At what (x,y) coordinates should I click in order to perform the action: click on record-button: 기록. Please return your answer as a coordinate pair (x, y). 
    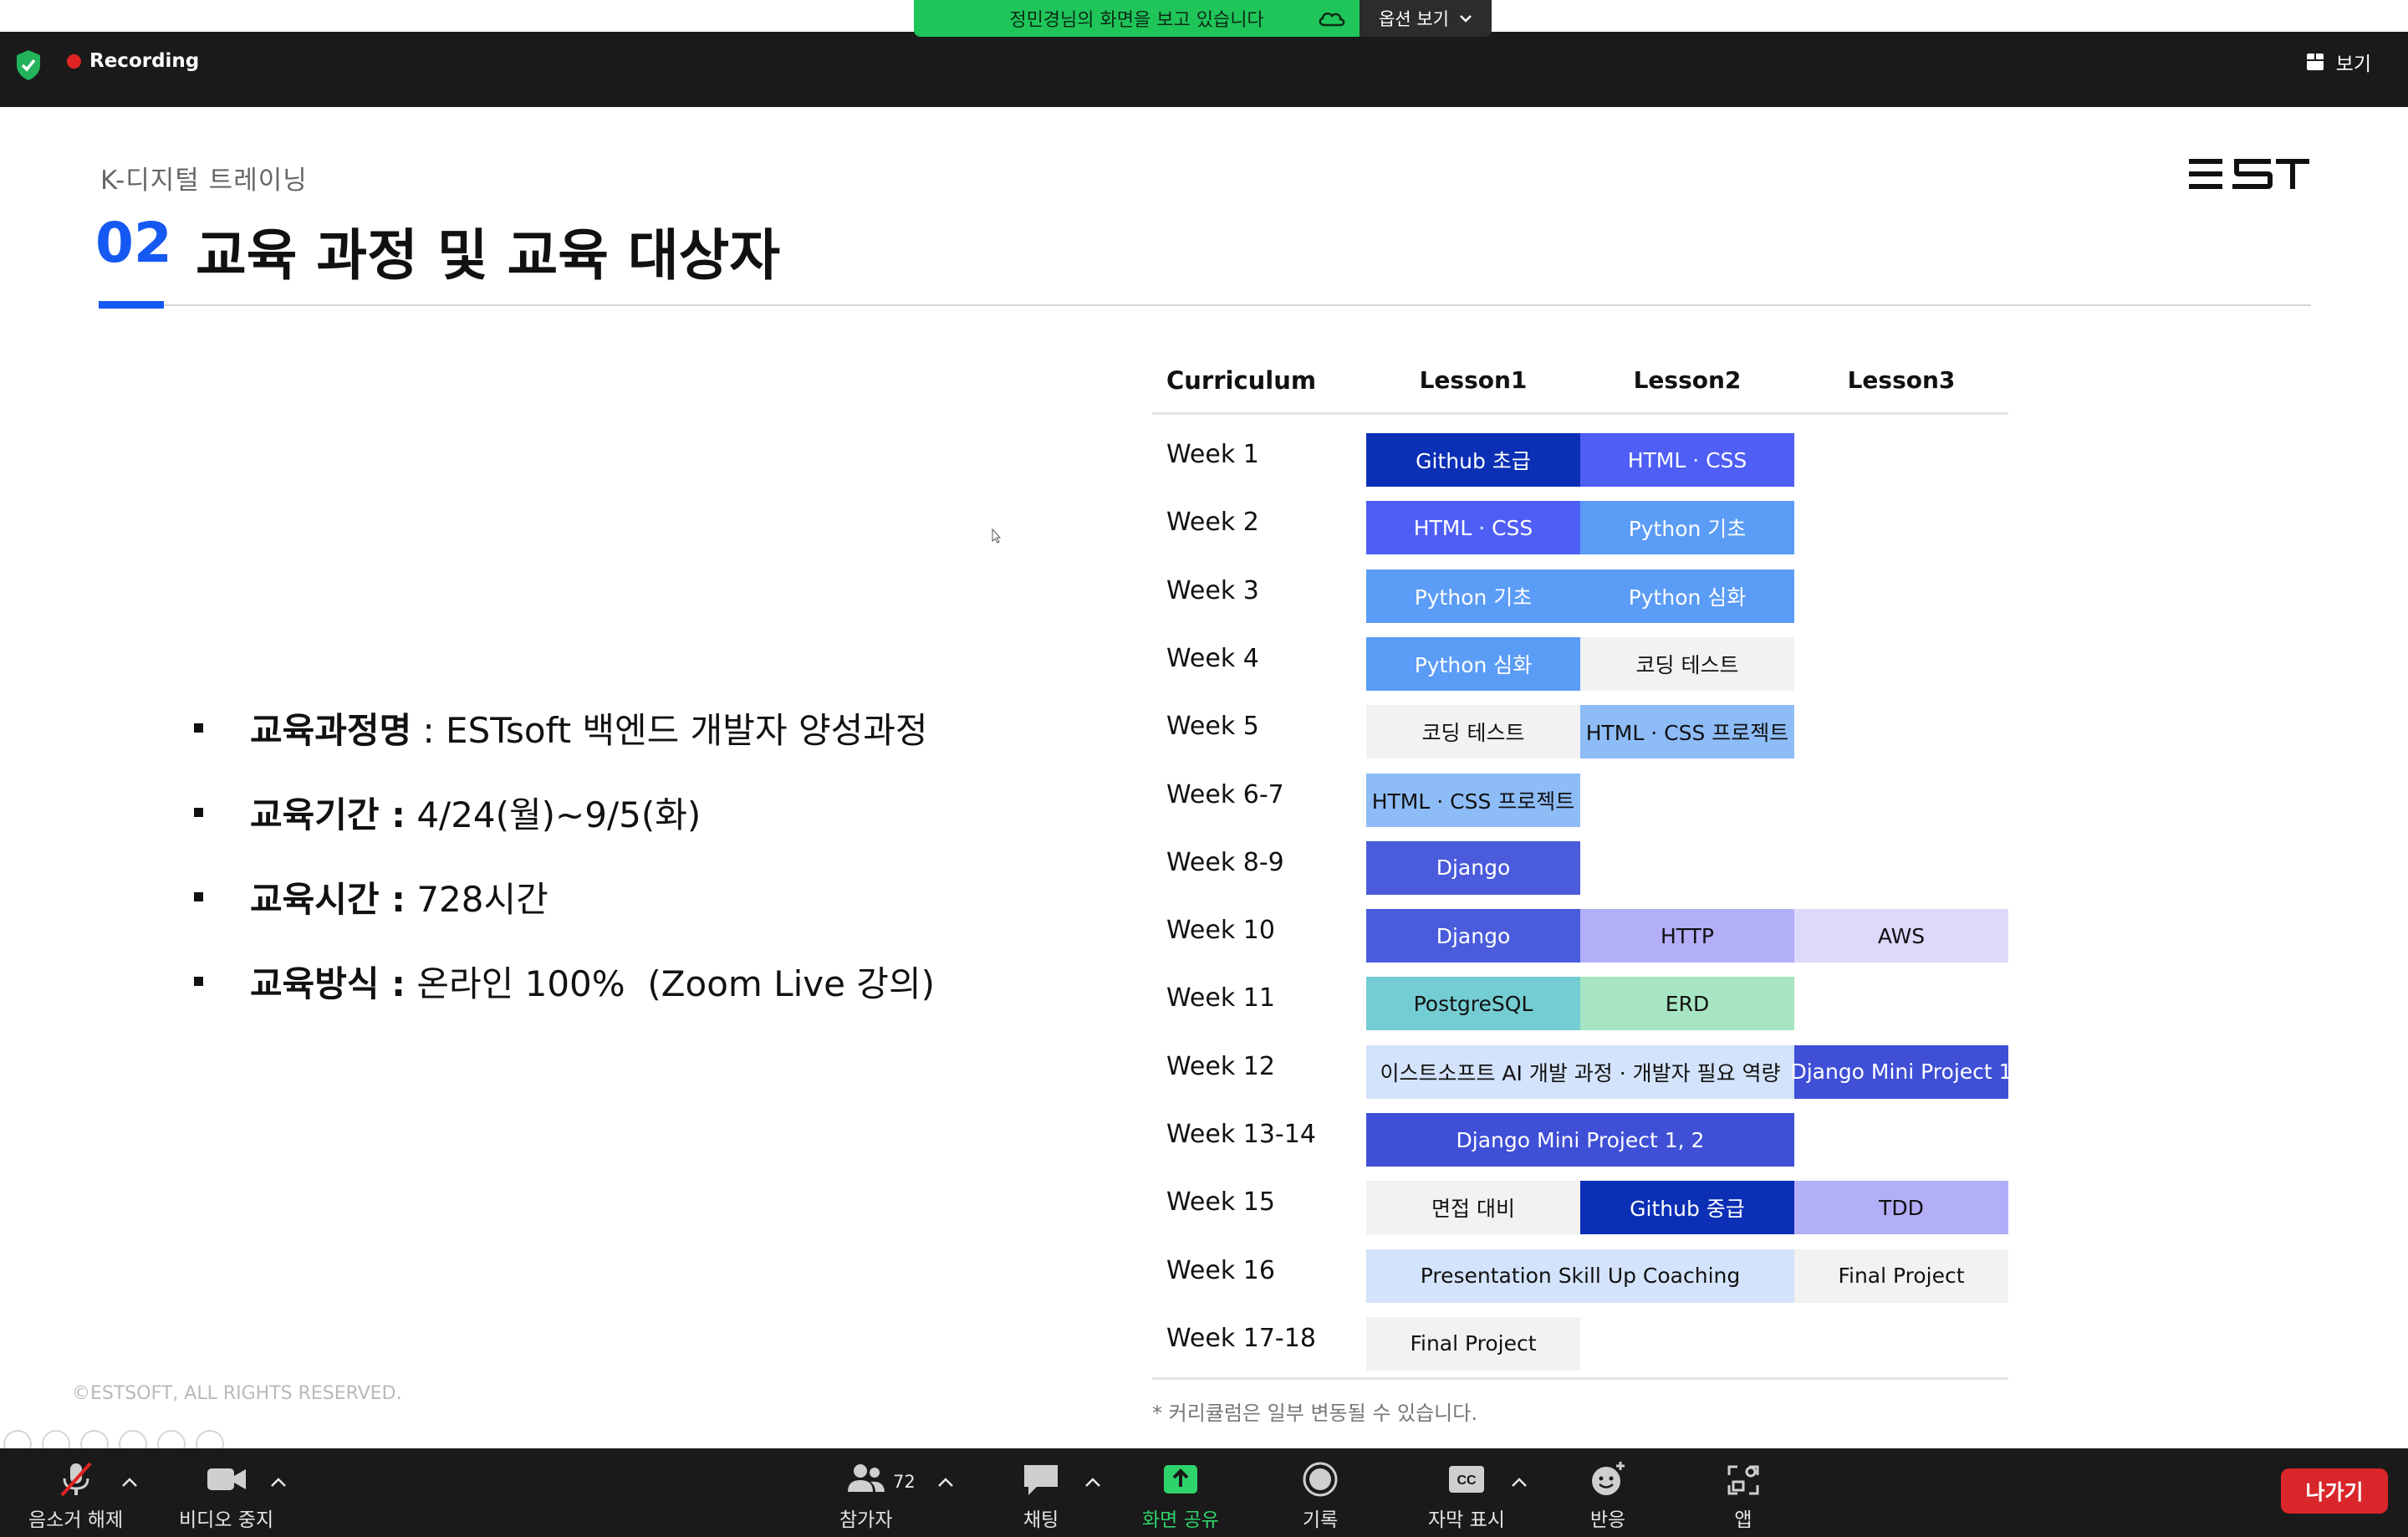
    Looking at the image, I should click on (1320, 1496).